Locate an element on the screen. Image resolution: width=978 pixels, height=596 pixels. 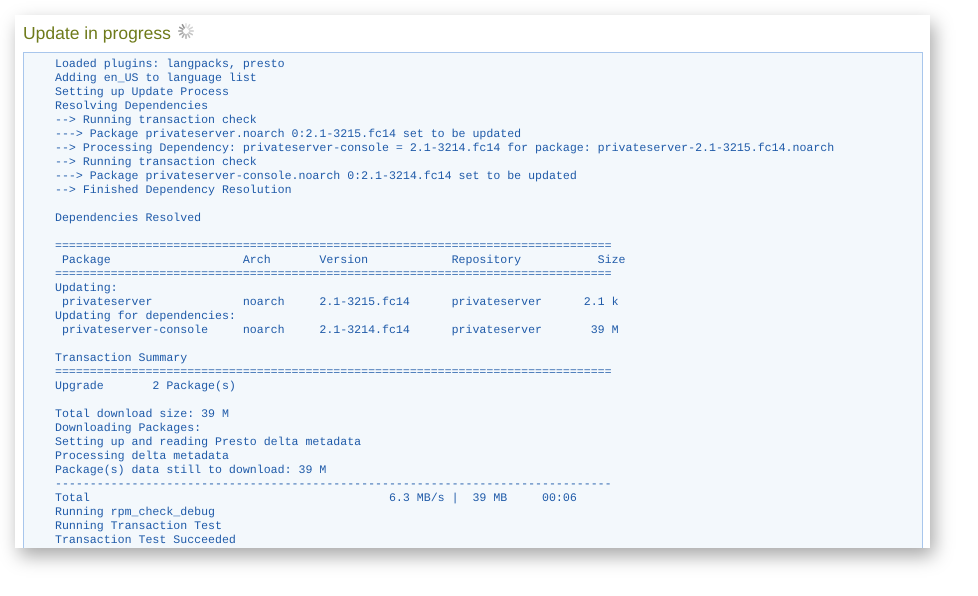
log-line: Dependencies Resolved is located at coordinates (128, 219).